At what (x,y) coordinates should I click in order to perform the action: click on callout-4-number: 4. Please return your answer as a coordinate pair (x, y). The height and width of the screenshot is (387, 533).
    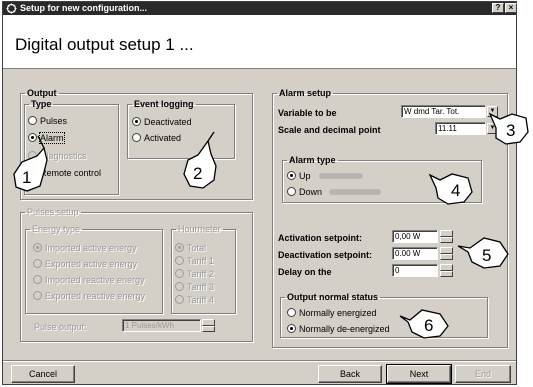
    Looking at the image, I should click on (455, 190).